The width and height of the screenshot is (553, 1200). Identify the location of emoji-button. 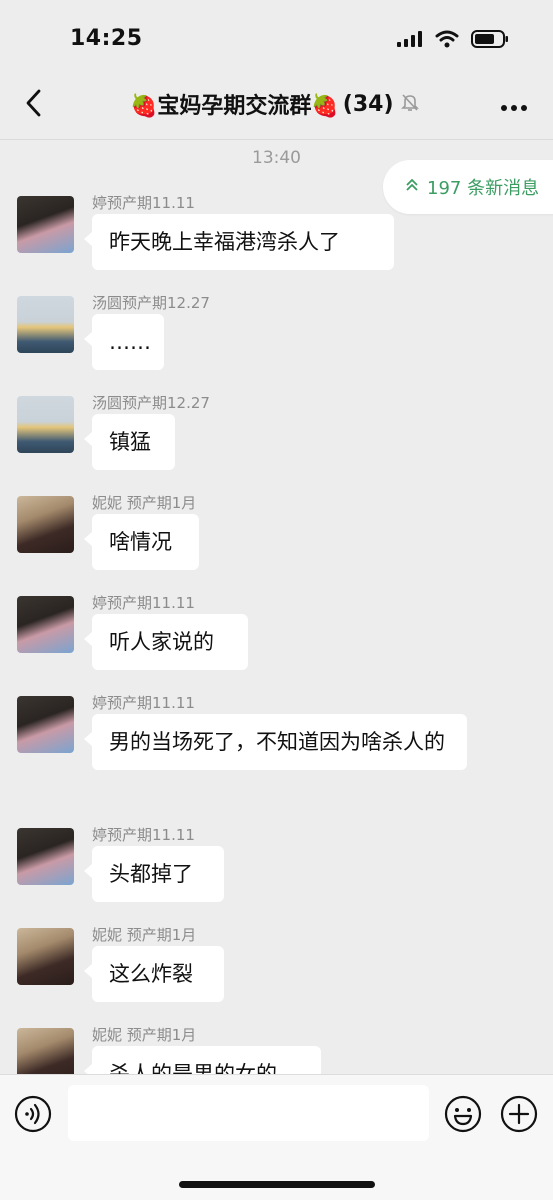
(463, 1114).